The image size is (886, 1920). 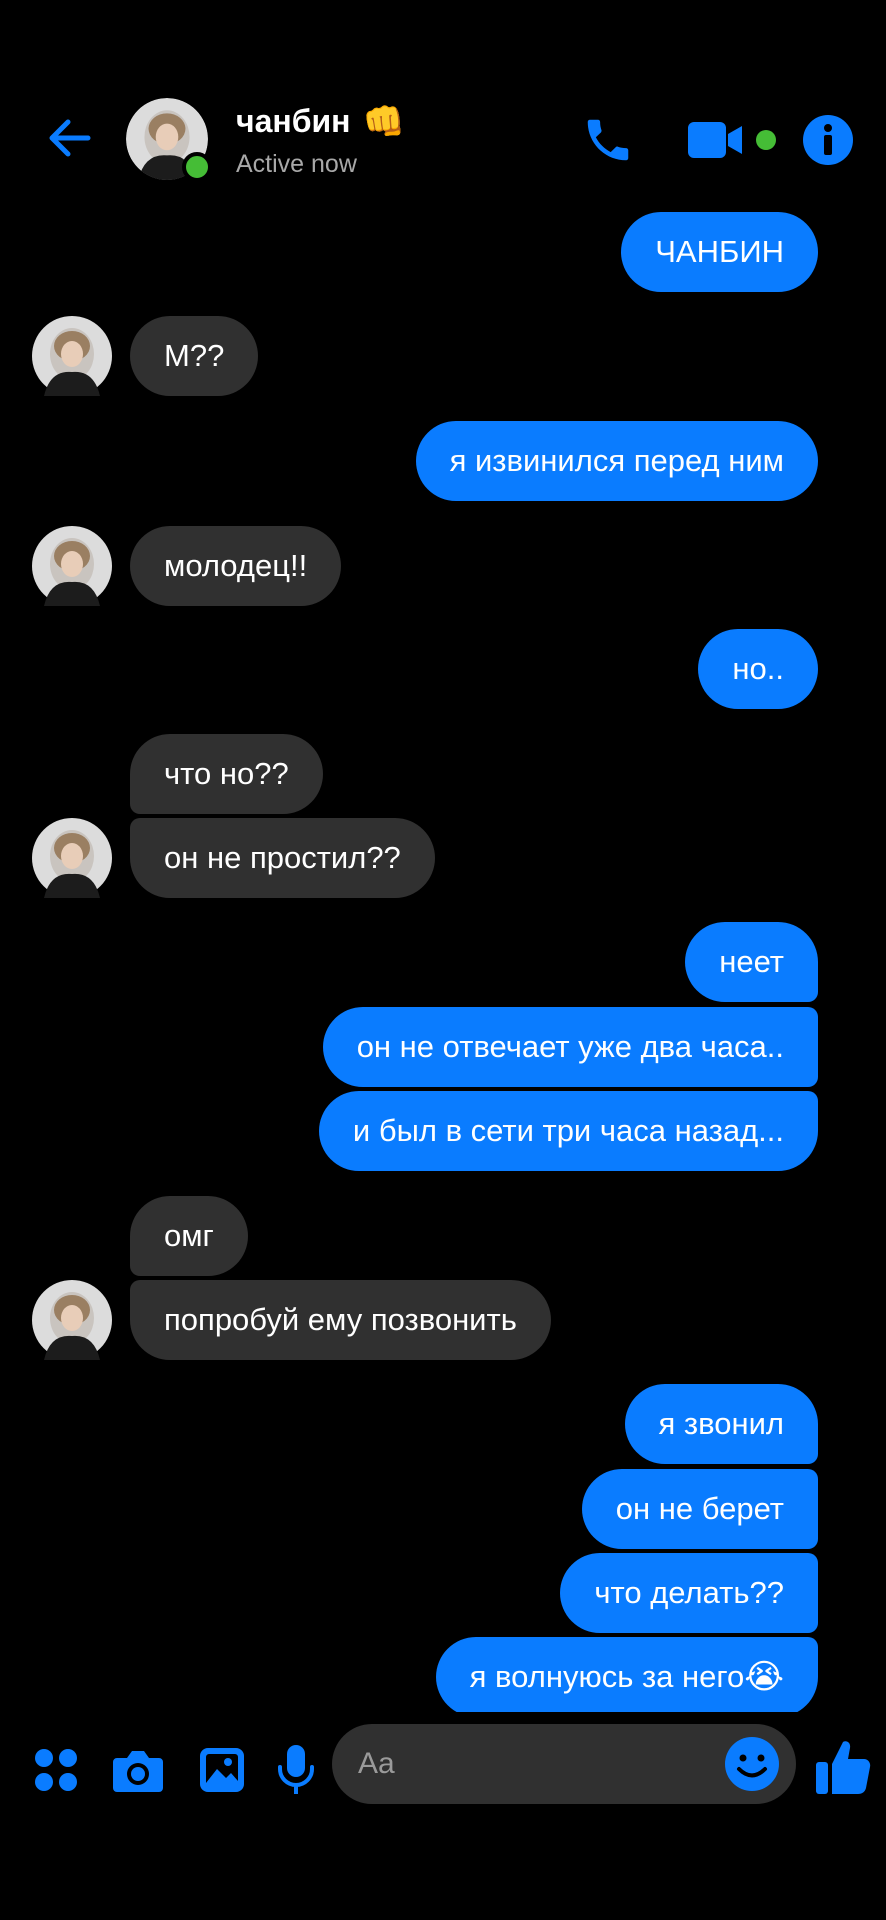 I want to click on message-text: что делать??, so click(x=689, y=1592).